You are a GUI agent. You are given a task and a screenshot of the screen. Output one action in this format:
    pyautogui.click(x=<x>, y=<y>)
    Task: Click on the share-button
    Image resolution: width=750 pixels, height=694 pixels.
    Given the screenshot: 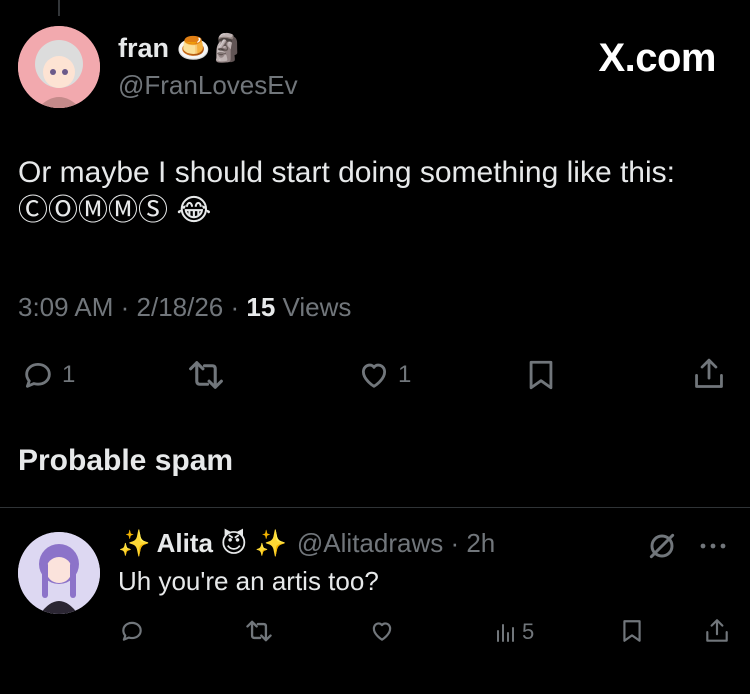 What is the action you would take?
    pyautogui.click(x=709, y=374)
    